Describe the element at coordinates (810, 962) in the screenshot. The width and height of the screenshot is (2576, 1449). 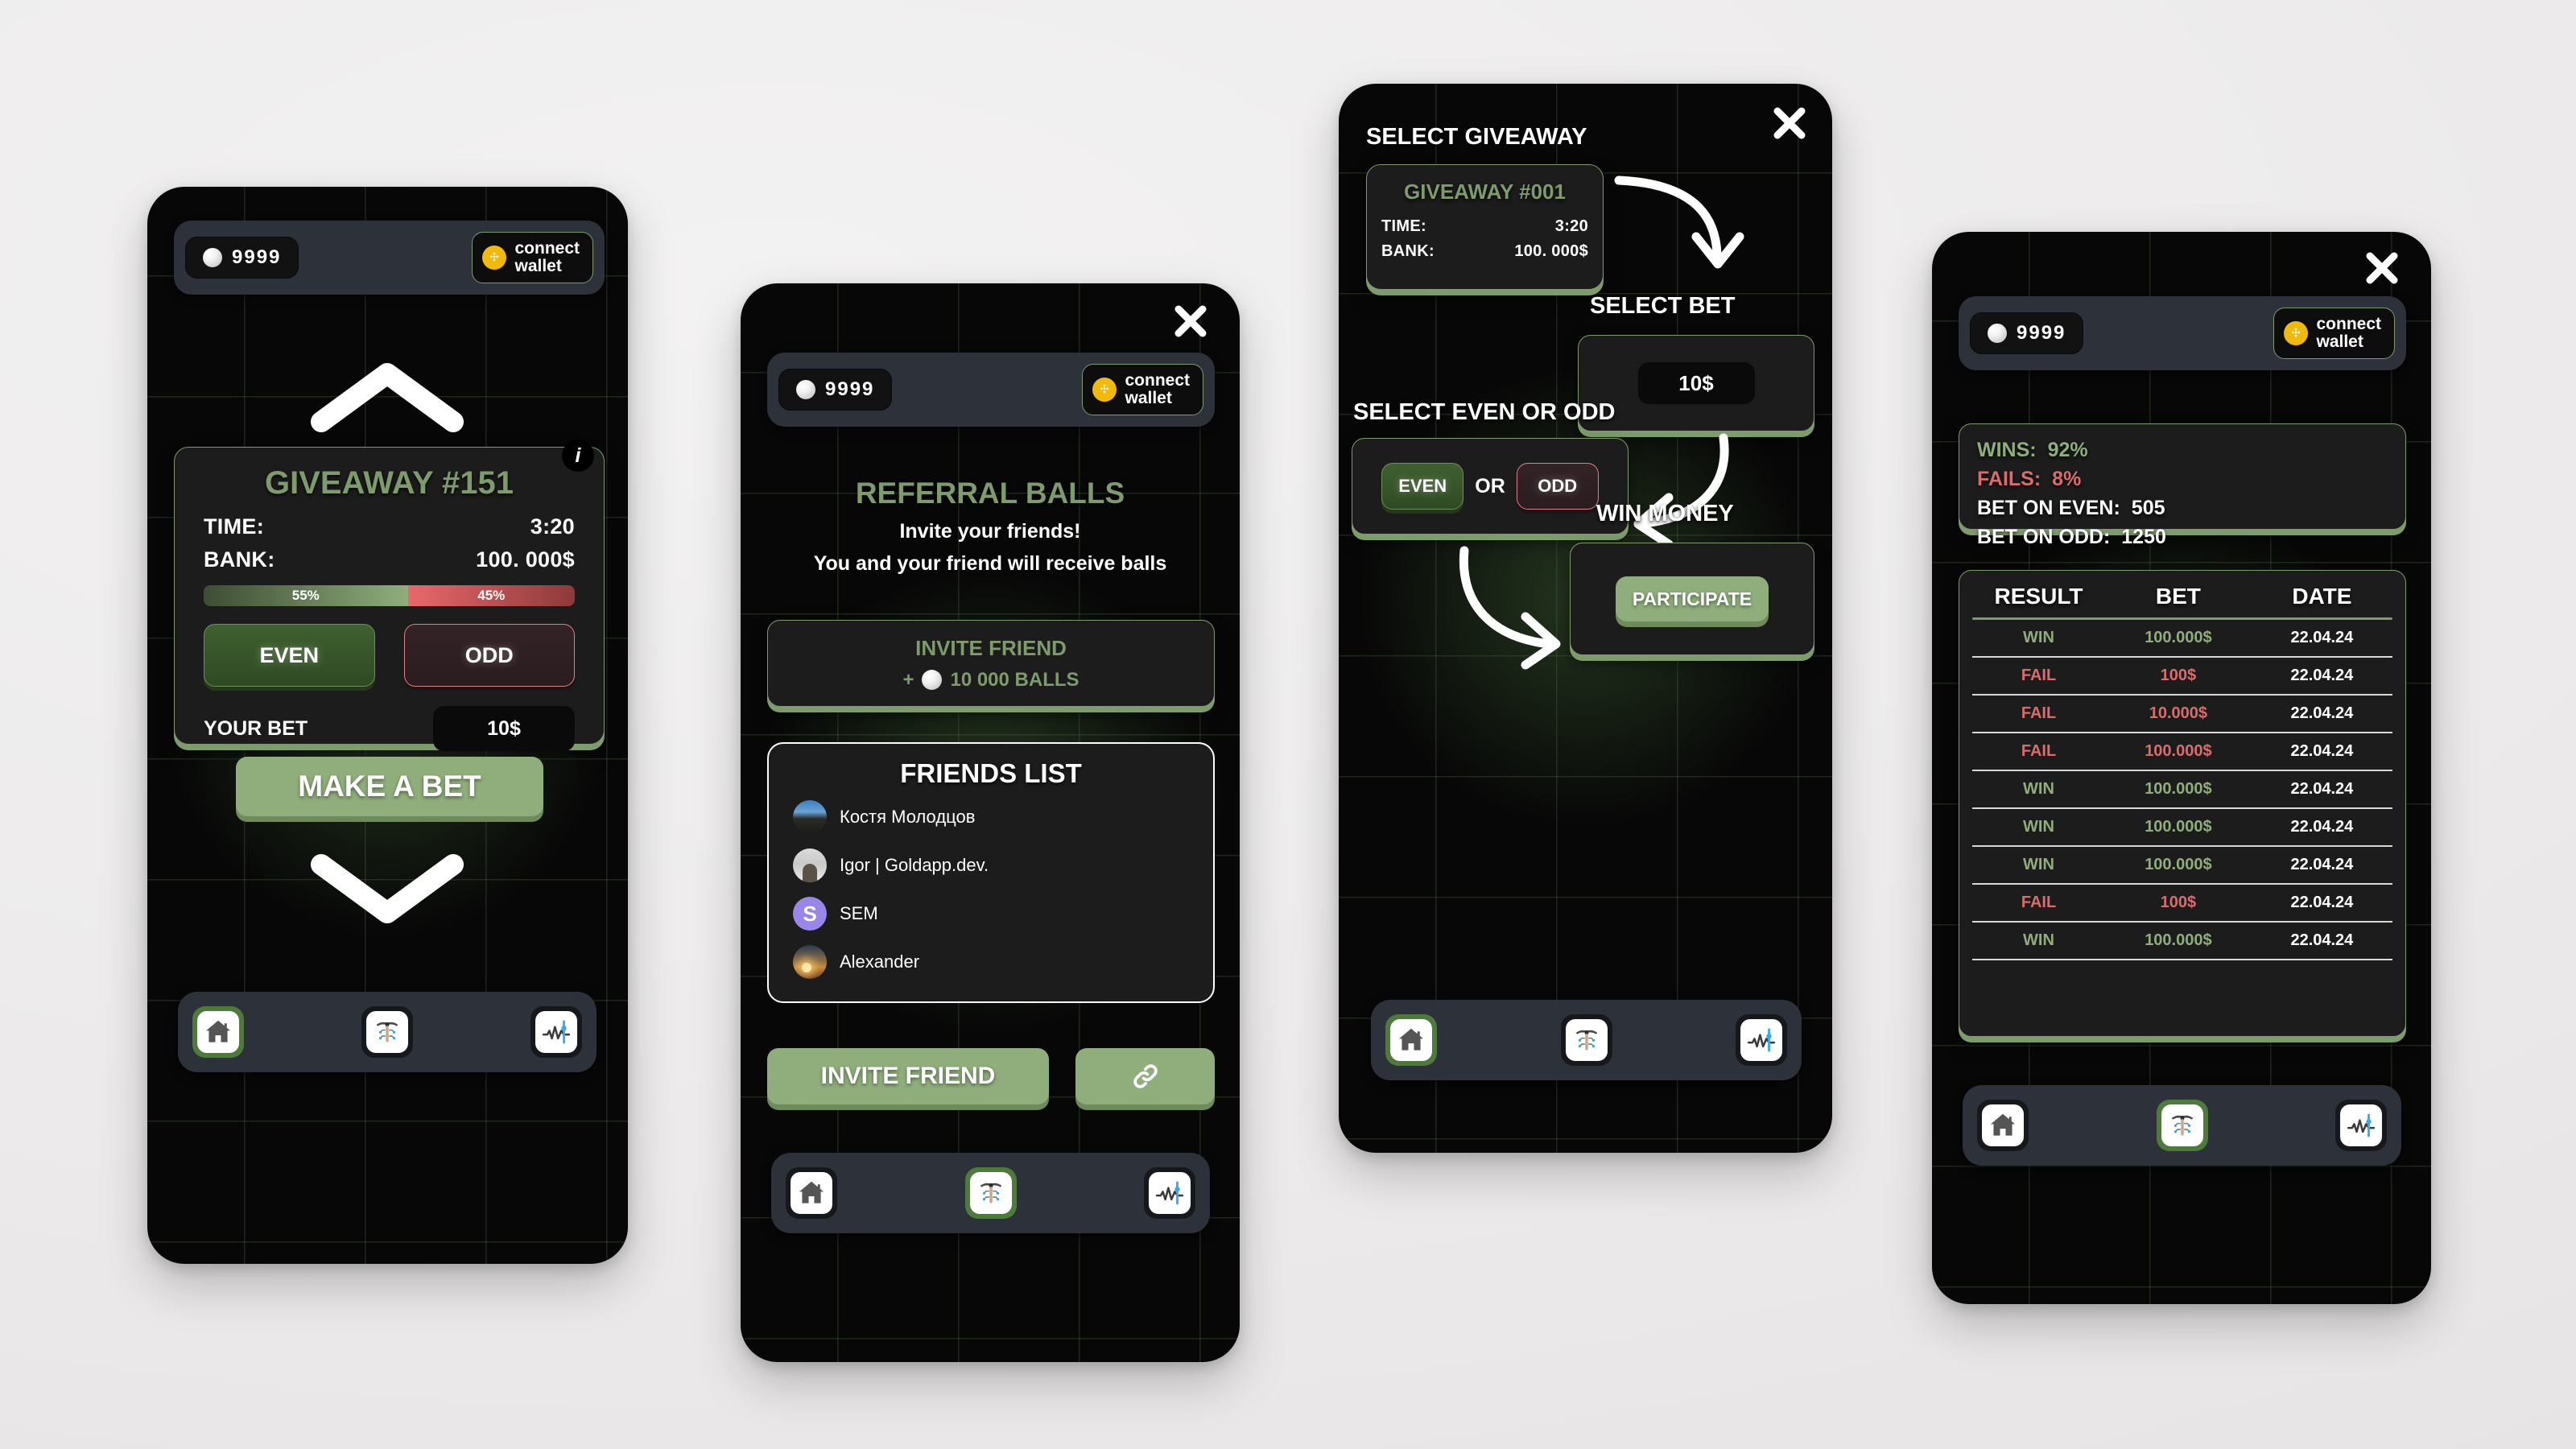
I see `sunset-photo-avatar` at that location.